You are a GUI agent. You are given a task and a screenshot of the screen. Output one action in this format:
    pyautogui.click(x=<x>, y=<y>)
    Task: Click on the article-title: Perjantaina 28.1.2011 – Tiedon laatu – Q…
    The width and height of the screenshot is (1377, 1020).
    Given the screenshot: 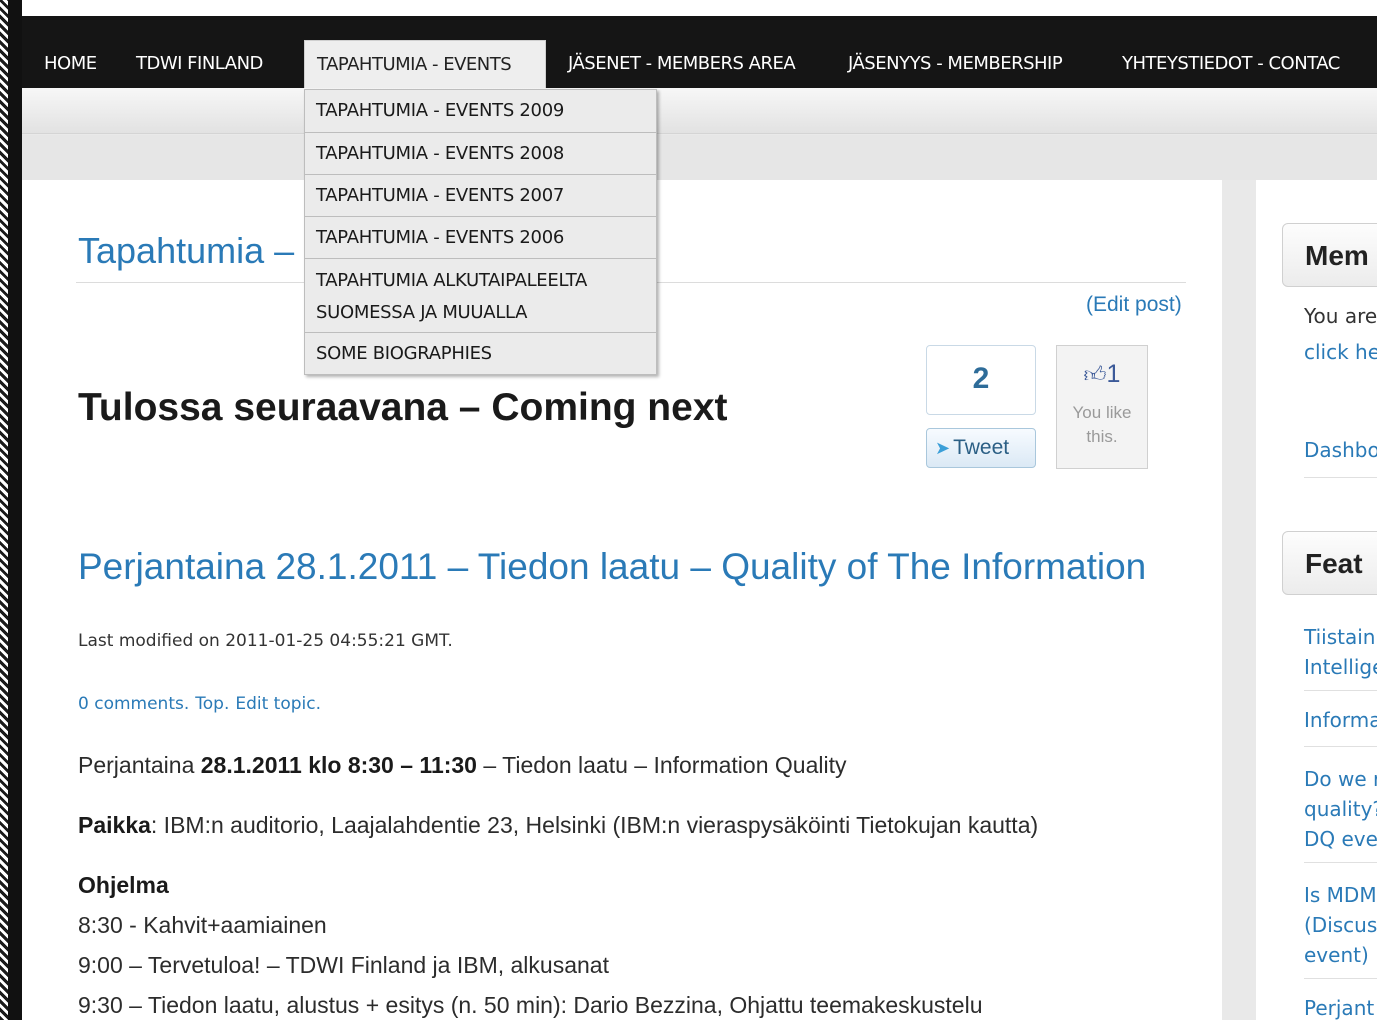 What is the action you would take?
    pyautogui.click(x=612, y=567)
    